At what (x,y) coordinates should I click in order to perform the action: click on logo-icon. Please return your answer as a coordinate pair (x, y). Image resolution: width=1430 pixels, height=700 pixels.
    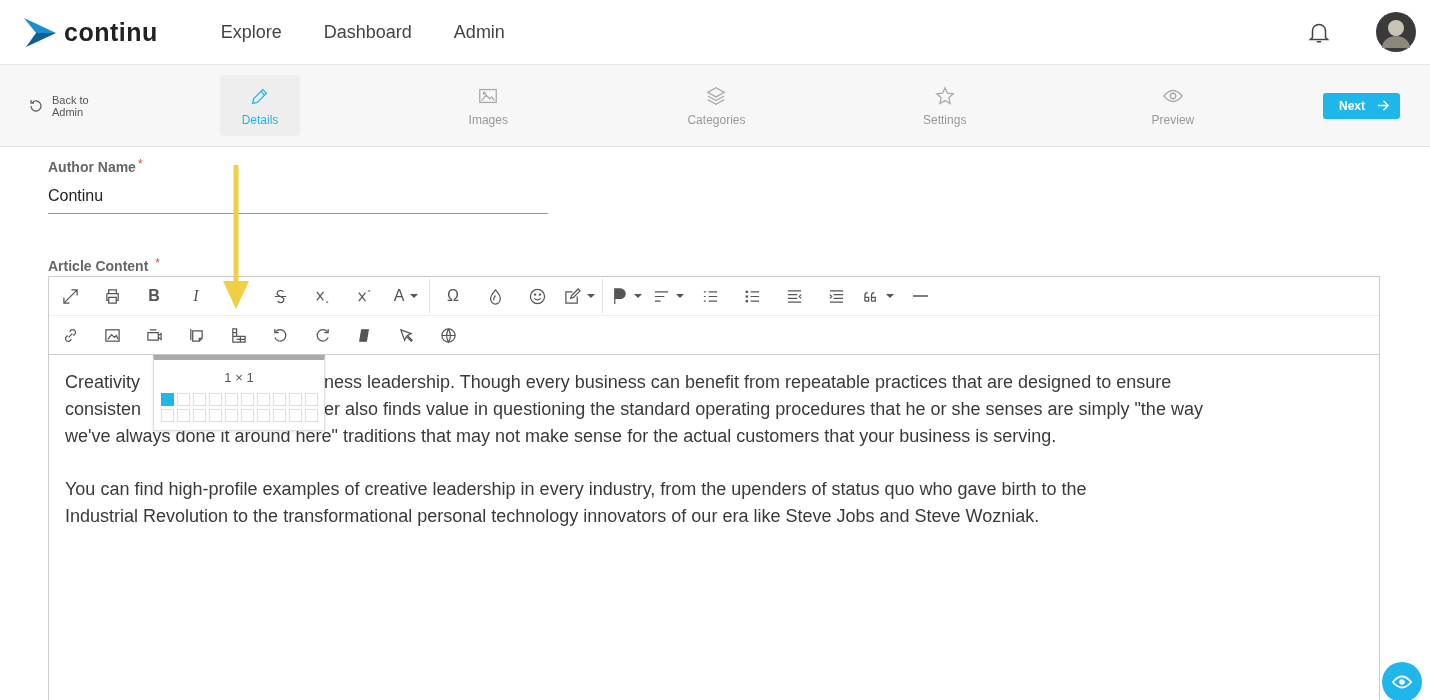
    Looking at the image, I should click on (40, 32).